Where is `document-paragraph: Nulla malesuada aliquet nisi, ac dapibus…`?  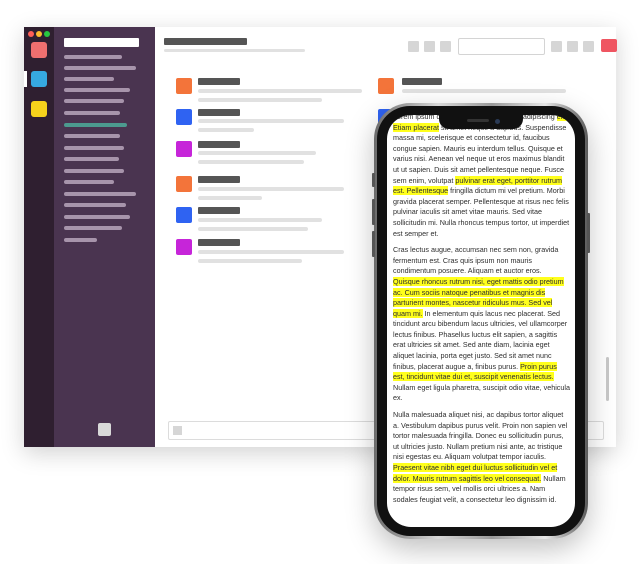 document-paragraph: Nulla malesuada aliquet nisi, ac dapibus… is located at coordinates (481, 457).